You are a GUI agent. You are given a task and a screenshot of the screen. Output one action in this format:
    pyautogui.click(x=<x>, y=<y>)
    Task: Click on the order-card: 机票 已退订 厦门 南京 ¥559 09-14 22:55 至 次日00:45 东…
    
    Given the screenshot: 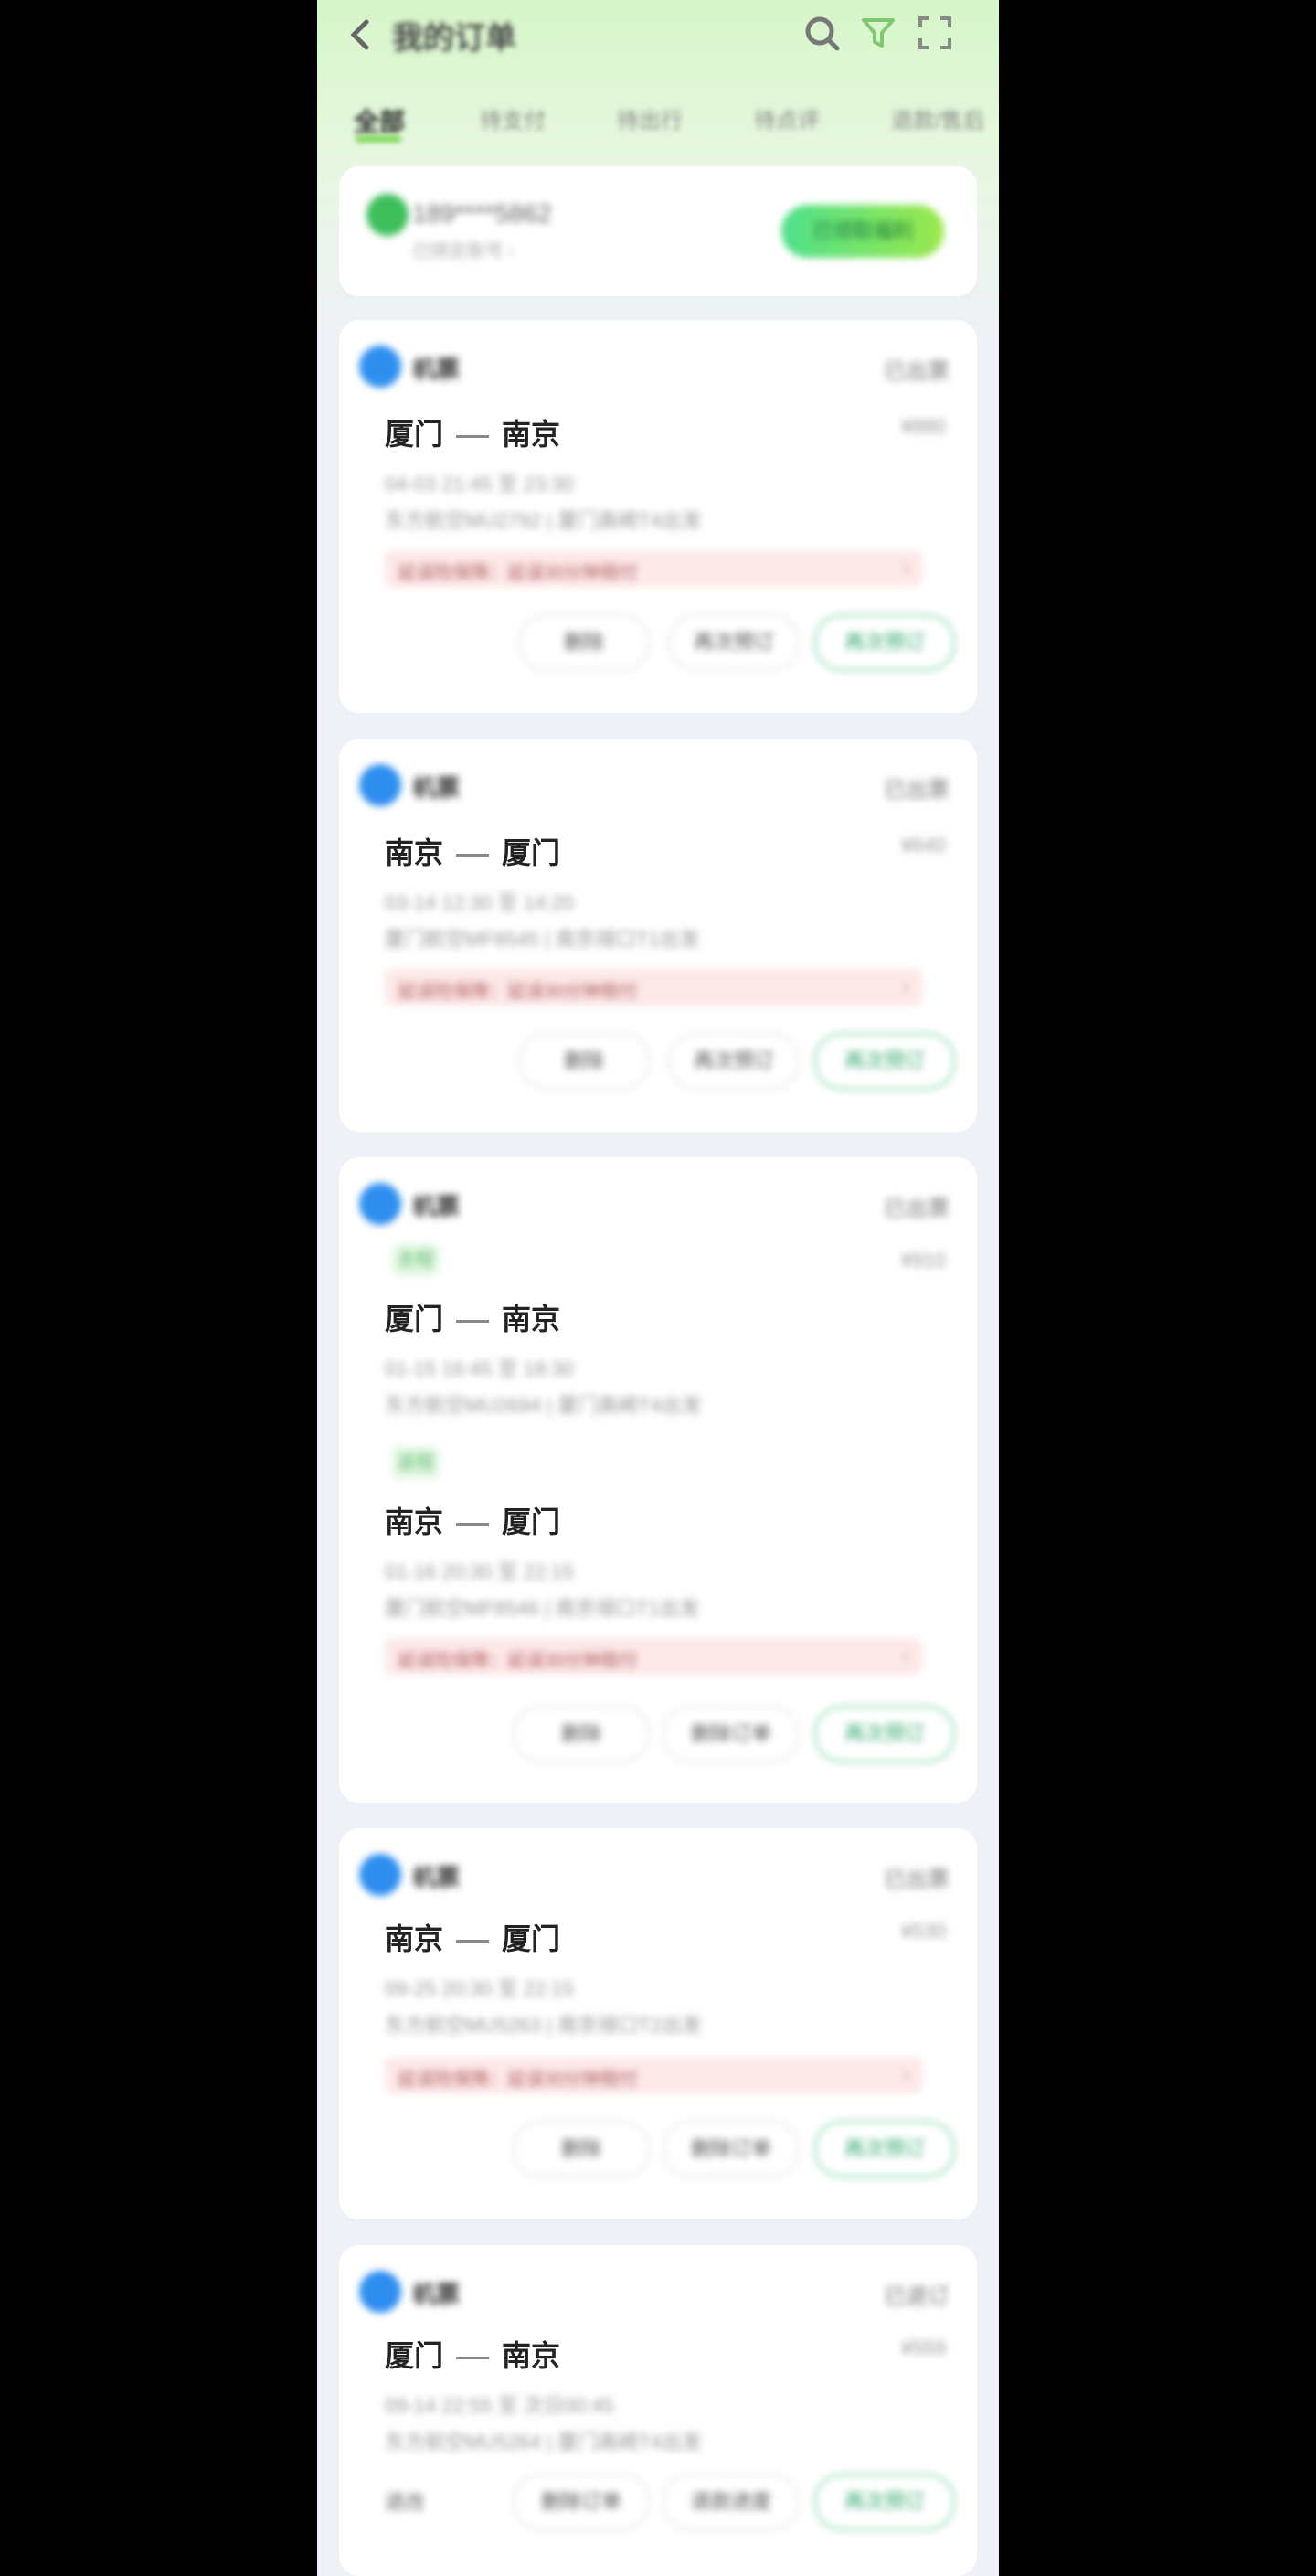 What is the action you would take?
    pyautogui.click(x=658, y=2410)
    